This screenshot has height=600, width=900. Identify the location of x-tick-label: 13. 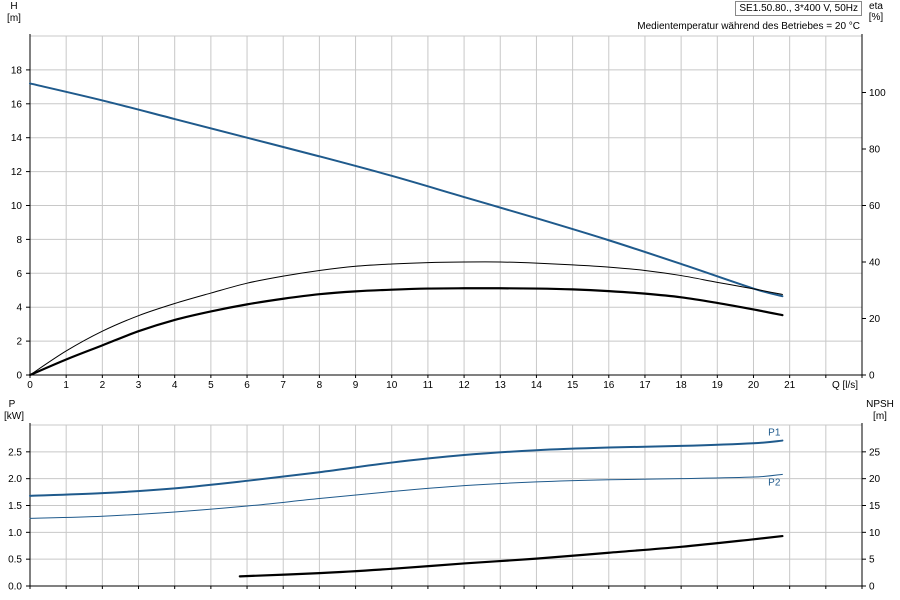
(501, 385).